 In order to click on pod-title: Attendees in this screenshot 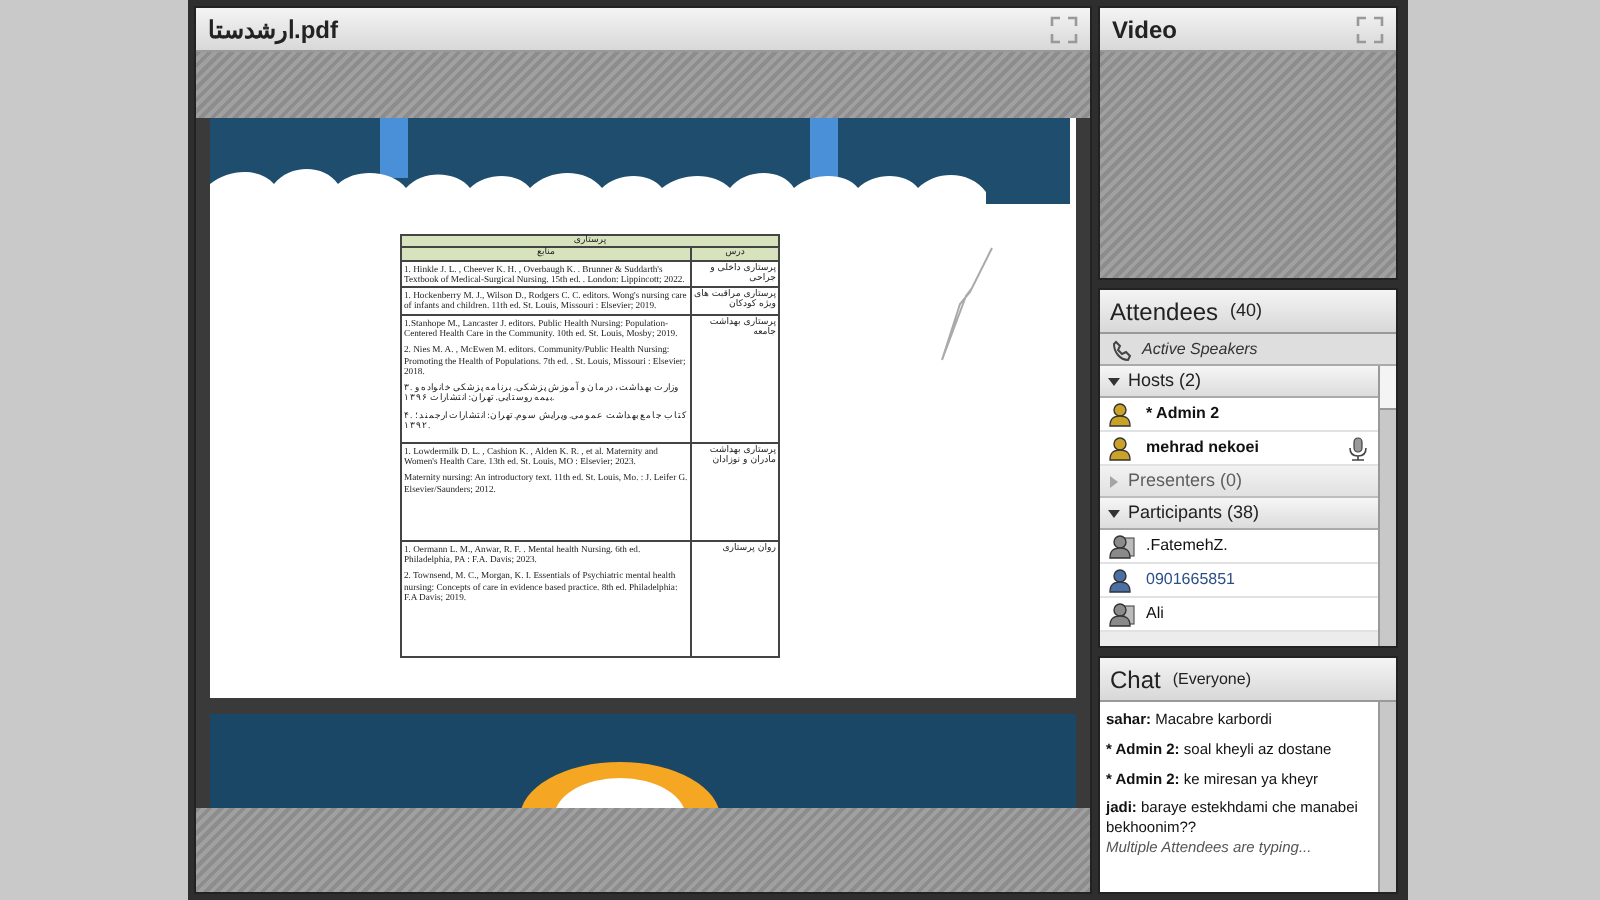, I will do `click(1164, 312)`.